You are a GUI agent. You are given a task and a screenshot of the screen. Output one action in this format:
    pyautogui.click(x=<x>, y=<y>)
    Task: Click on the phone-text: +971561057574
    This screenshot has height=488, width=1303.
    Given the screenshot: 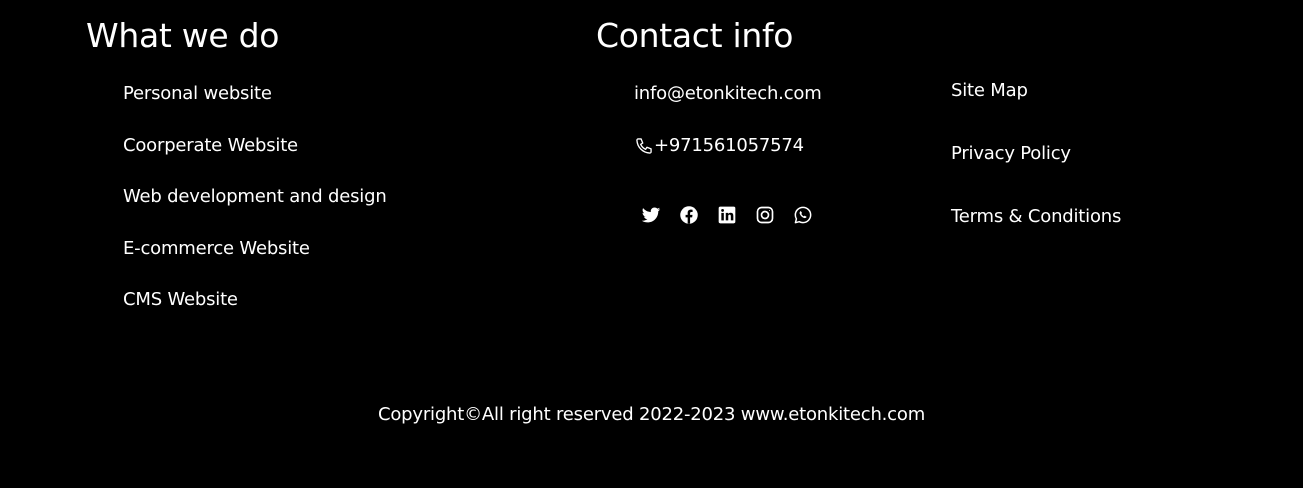 What is the action you would take?
    pyautogui.click(x=729, y=145)
    